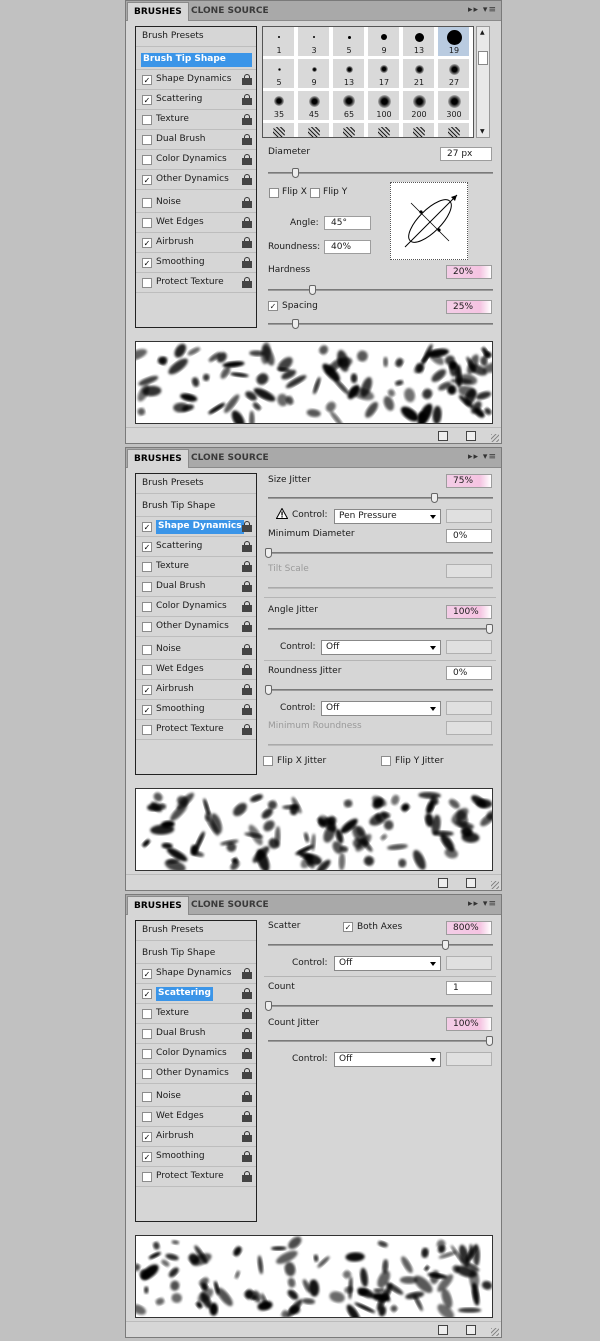 The image size is (600, 1341). What do you see at coordinates (268, 1006) in the screenshot?
I see `count-slider-knob` at bounding box center [268, 1006].